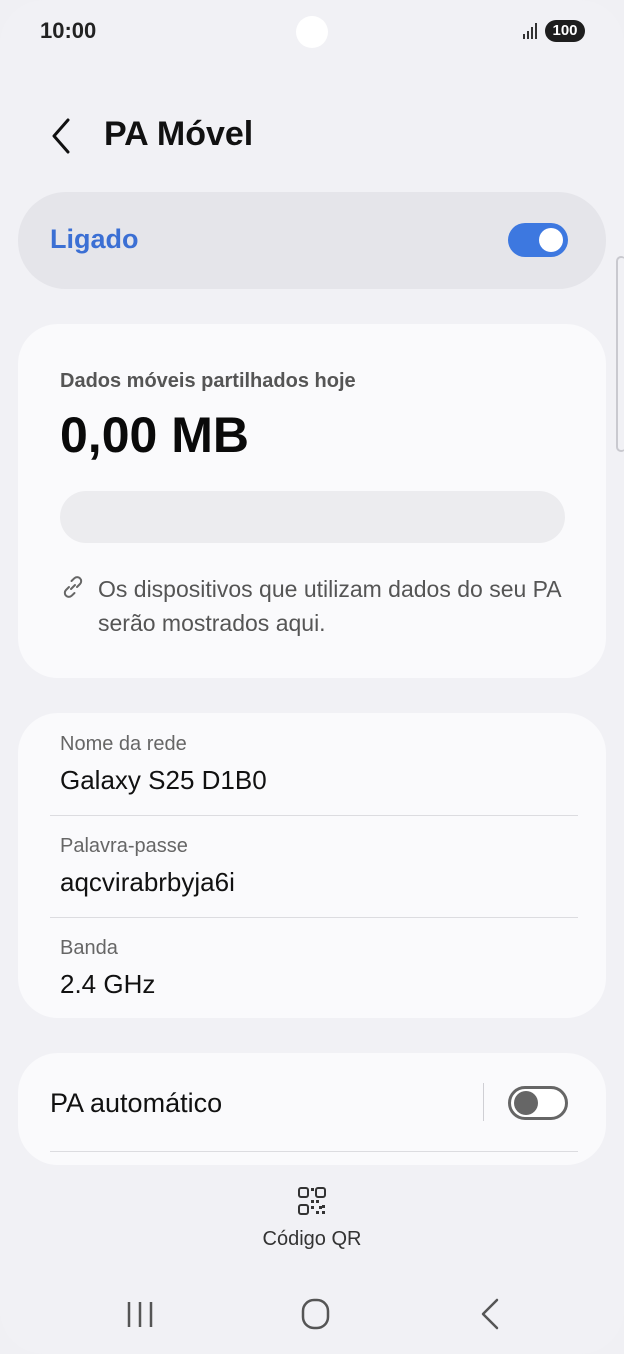  I want to click on camera-cutout, so click(312, 32).